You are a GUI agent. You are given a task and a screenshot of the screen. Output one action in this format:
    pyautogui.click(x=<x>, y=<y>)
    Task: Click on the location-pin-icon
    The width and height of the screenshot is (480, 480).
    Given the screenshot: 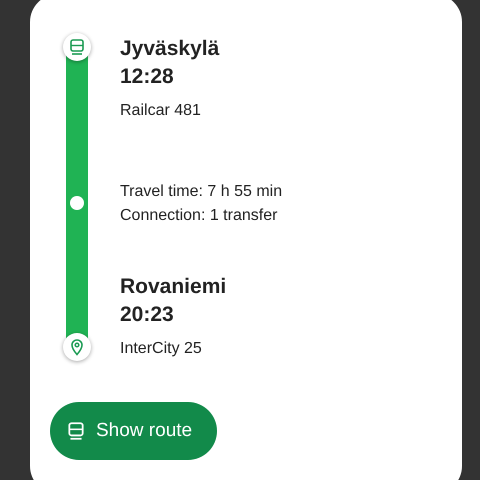 What is the action you would take?
    pyautogui.click(x=77, y=347)
    